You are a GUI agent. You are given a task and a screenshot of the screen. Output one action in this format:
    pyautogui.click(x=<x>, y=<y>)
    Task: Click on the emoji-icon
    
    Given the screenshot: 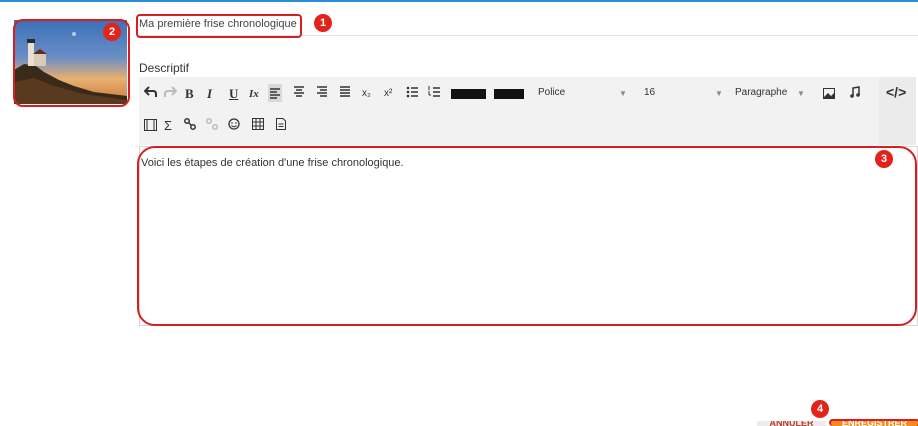 What is the action you would take?
    pyautogui.click(x=234, y=126)
    